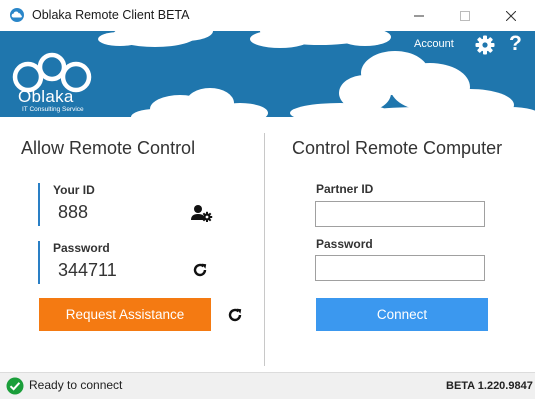 This screenshot has height=399, width=535. What do you see at coordinates (515, 44) in the screenshot?
I see `help-button: ?` at bounding box center [515, 44].